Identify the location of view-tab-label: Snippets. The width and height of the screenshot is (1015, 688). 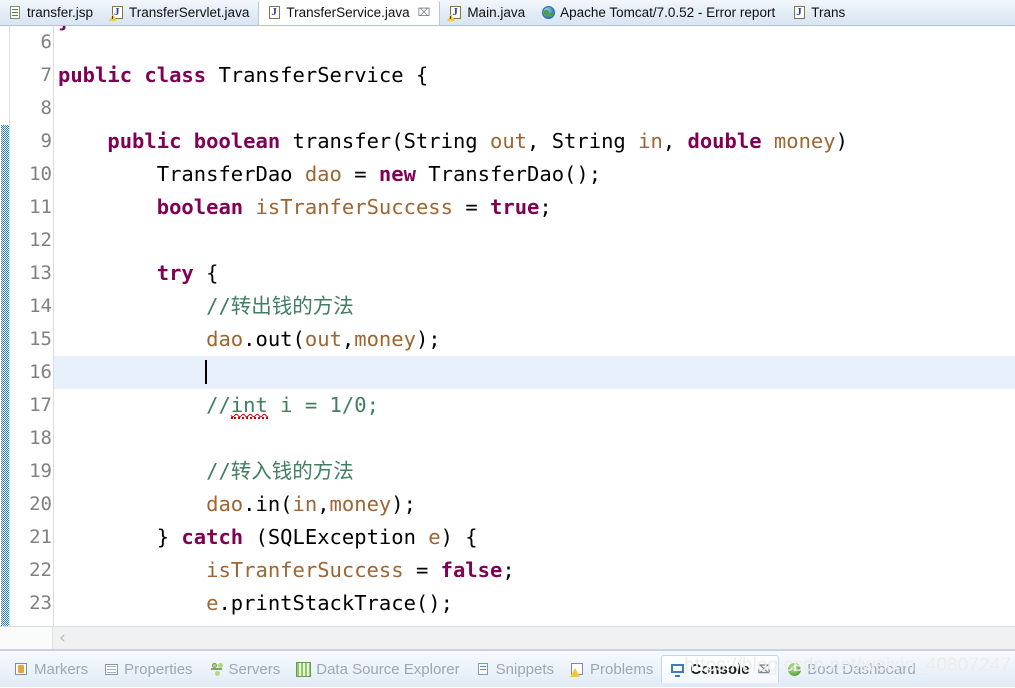
(525, 669).